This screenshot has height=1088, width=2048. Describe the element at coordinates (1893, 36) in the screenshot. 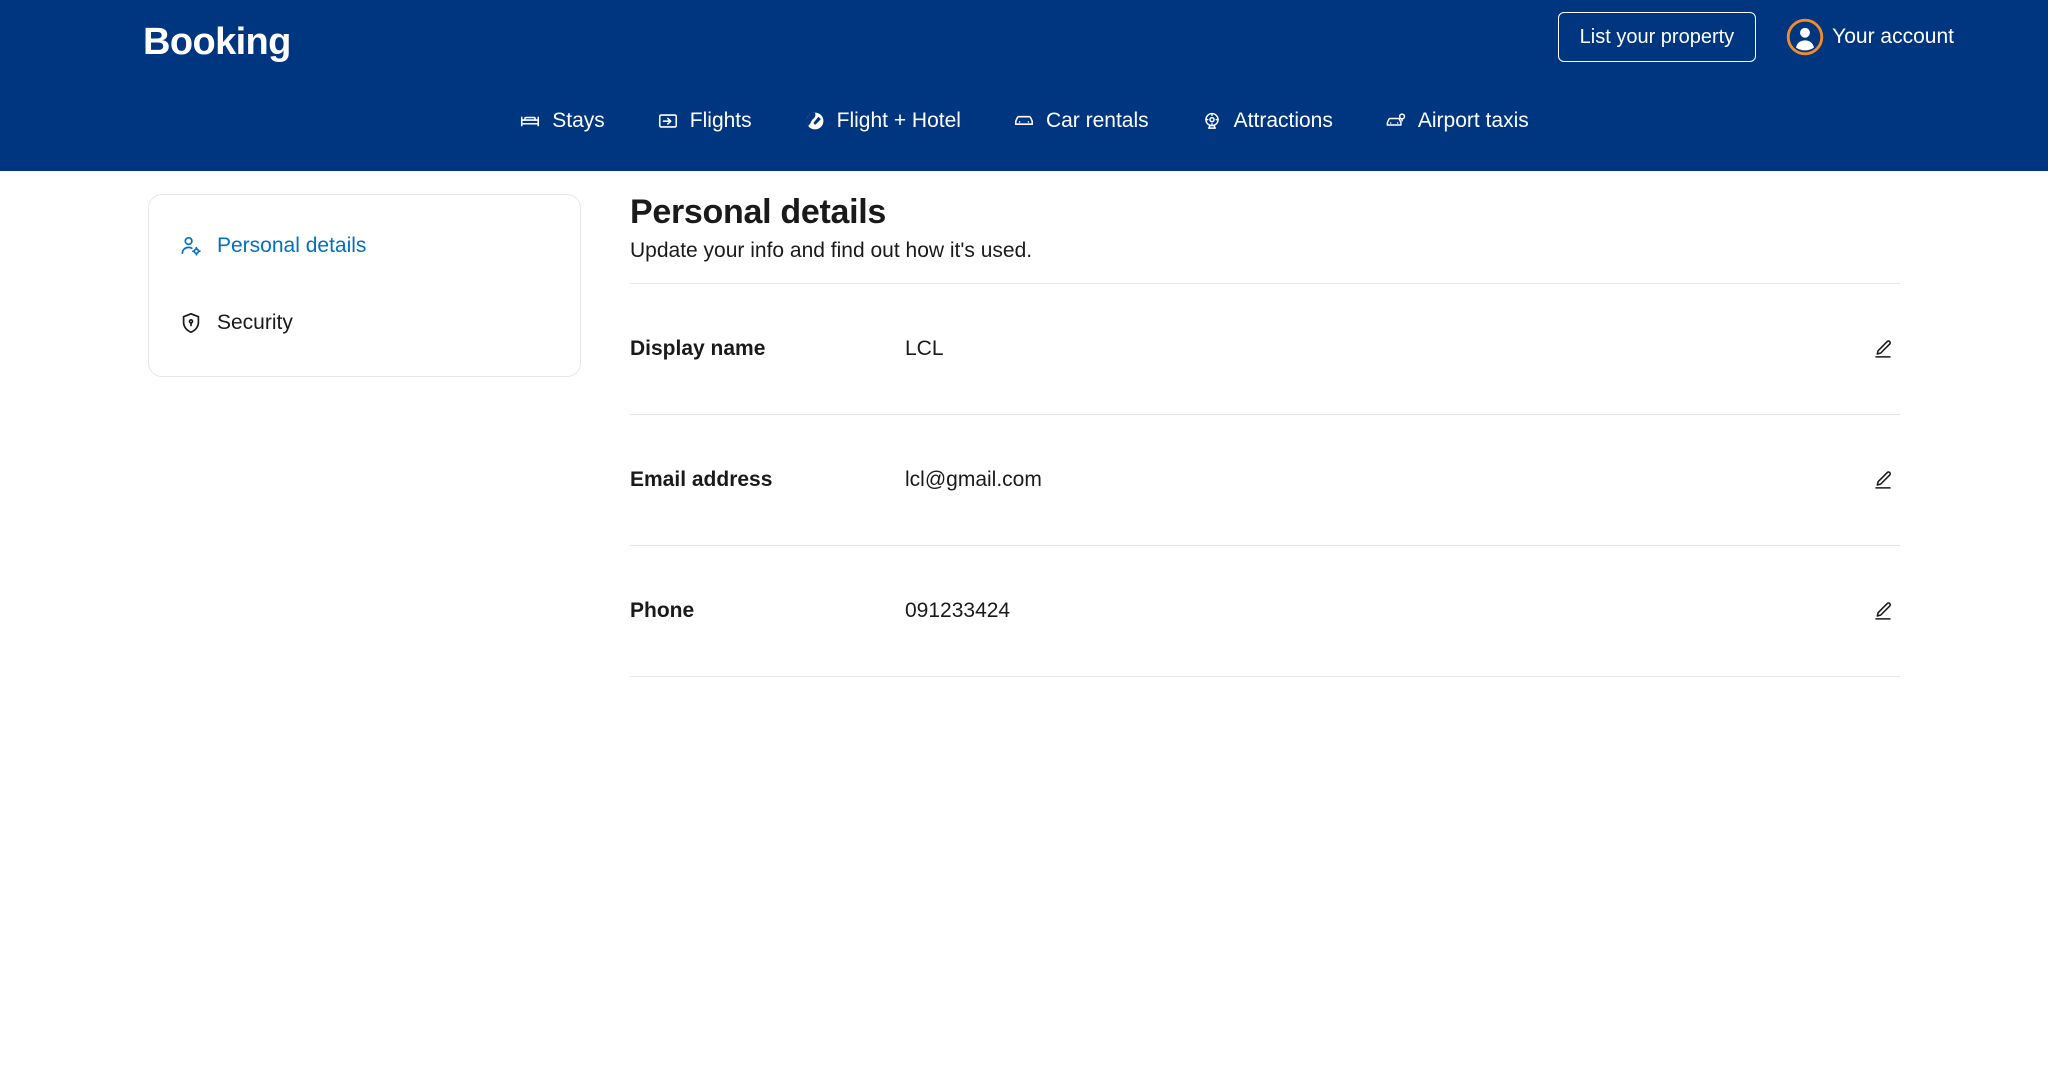

I see `your-account-label: Your account` at that location.